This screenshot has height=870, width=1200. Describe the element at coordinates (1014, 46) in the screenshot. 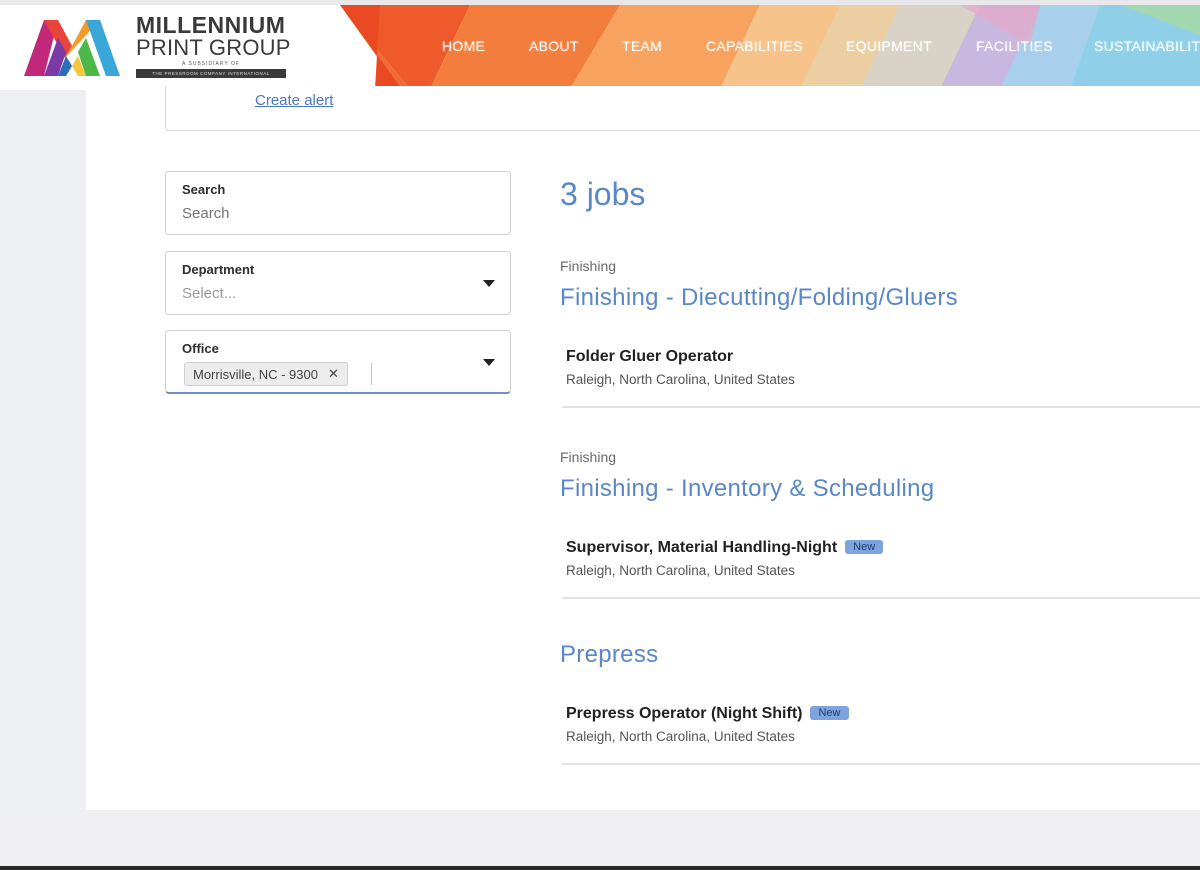

I see `nav-item-facilities: FACILITIES` at that location.